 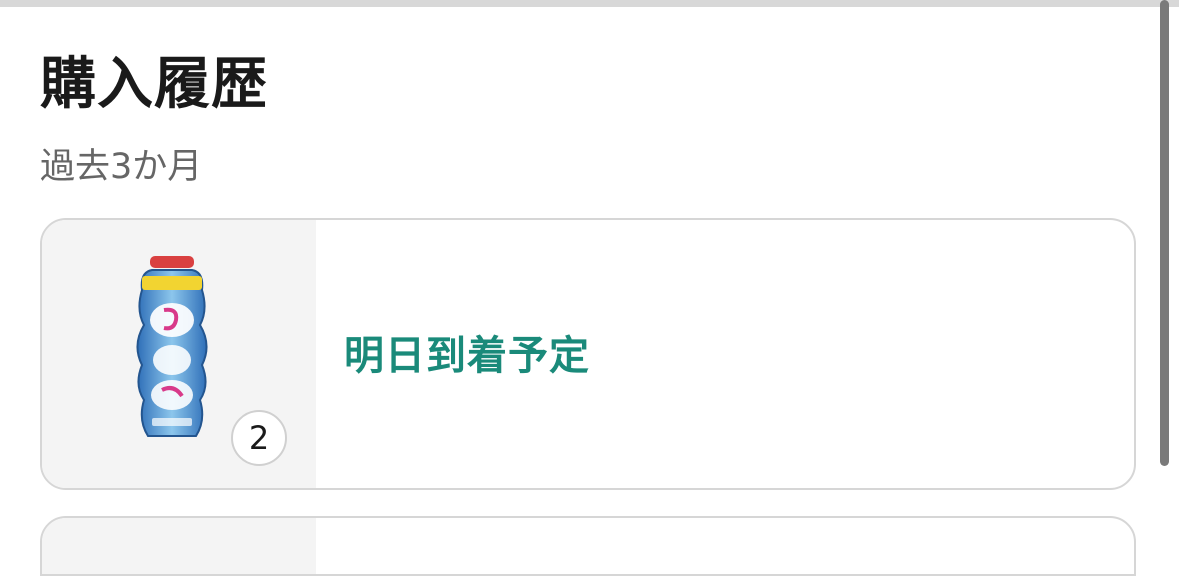 I want to click on period-label: 過去3か月, so click(x=121, y=167).